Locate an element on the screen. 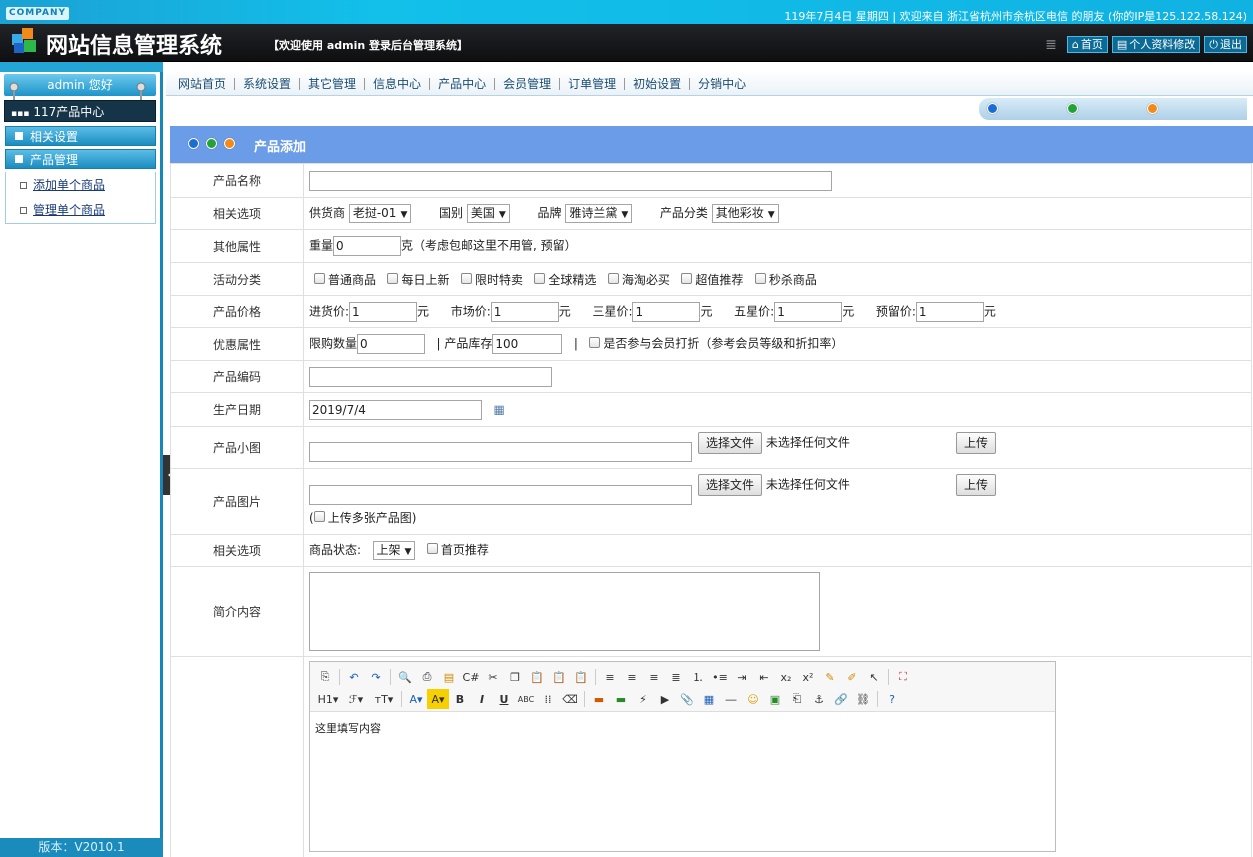 This screenshot has height=857, width=1253. paste-text-icon: 📋 is located at coordinates (559, 677).